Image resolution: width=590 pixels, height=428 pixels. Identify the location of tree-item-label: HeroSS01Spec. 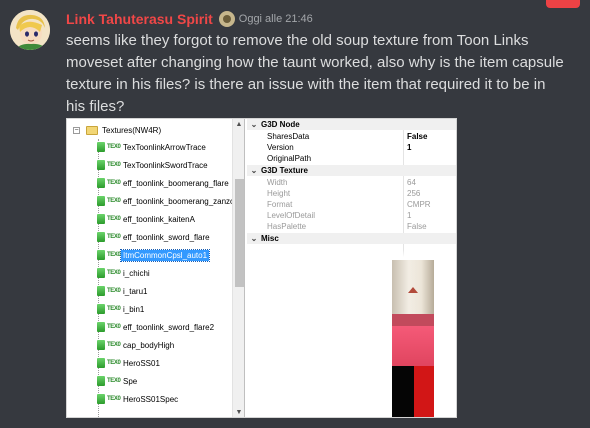
(151, 399).